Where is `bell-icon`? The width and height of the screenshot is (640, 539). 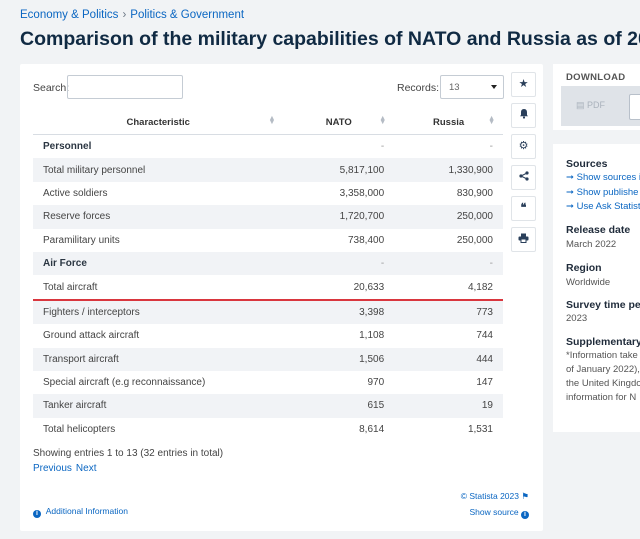 bell-icon is located at coordinates (523, 114).